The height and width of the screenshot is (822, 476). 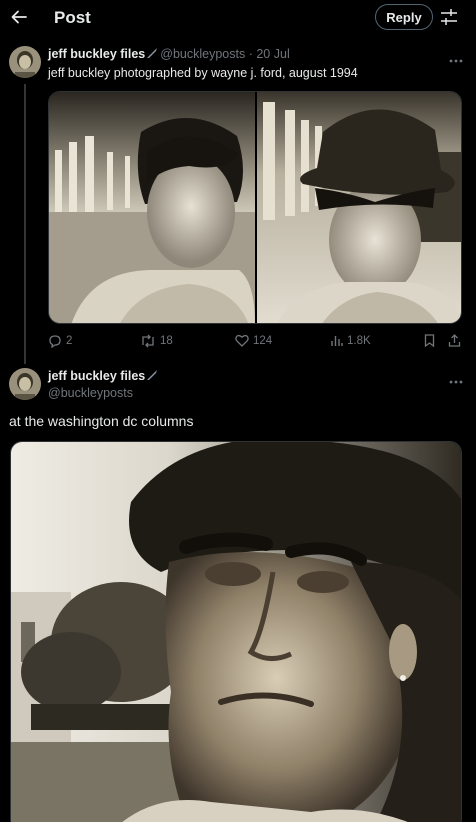 I want to click on tweet-actions-bar: 2 18 124 1.8K, so click(x=255, y=342).